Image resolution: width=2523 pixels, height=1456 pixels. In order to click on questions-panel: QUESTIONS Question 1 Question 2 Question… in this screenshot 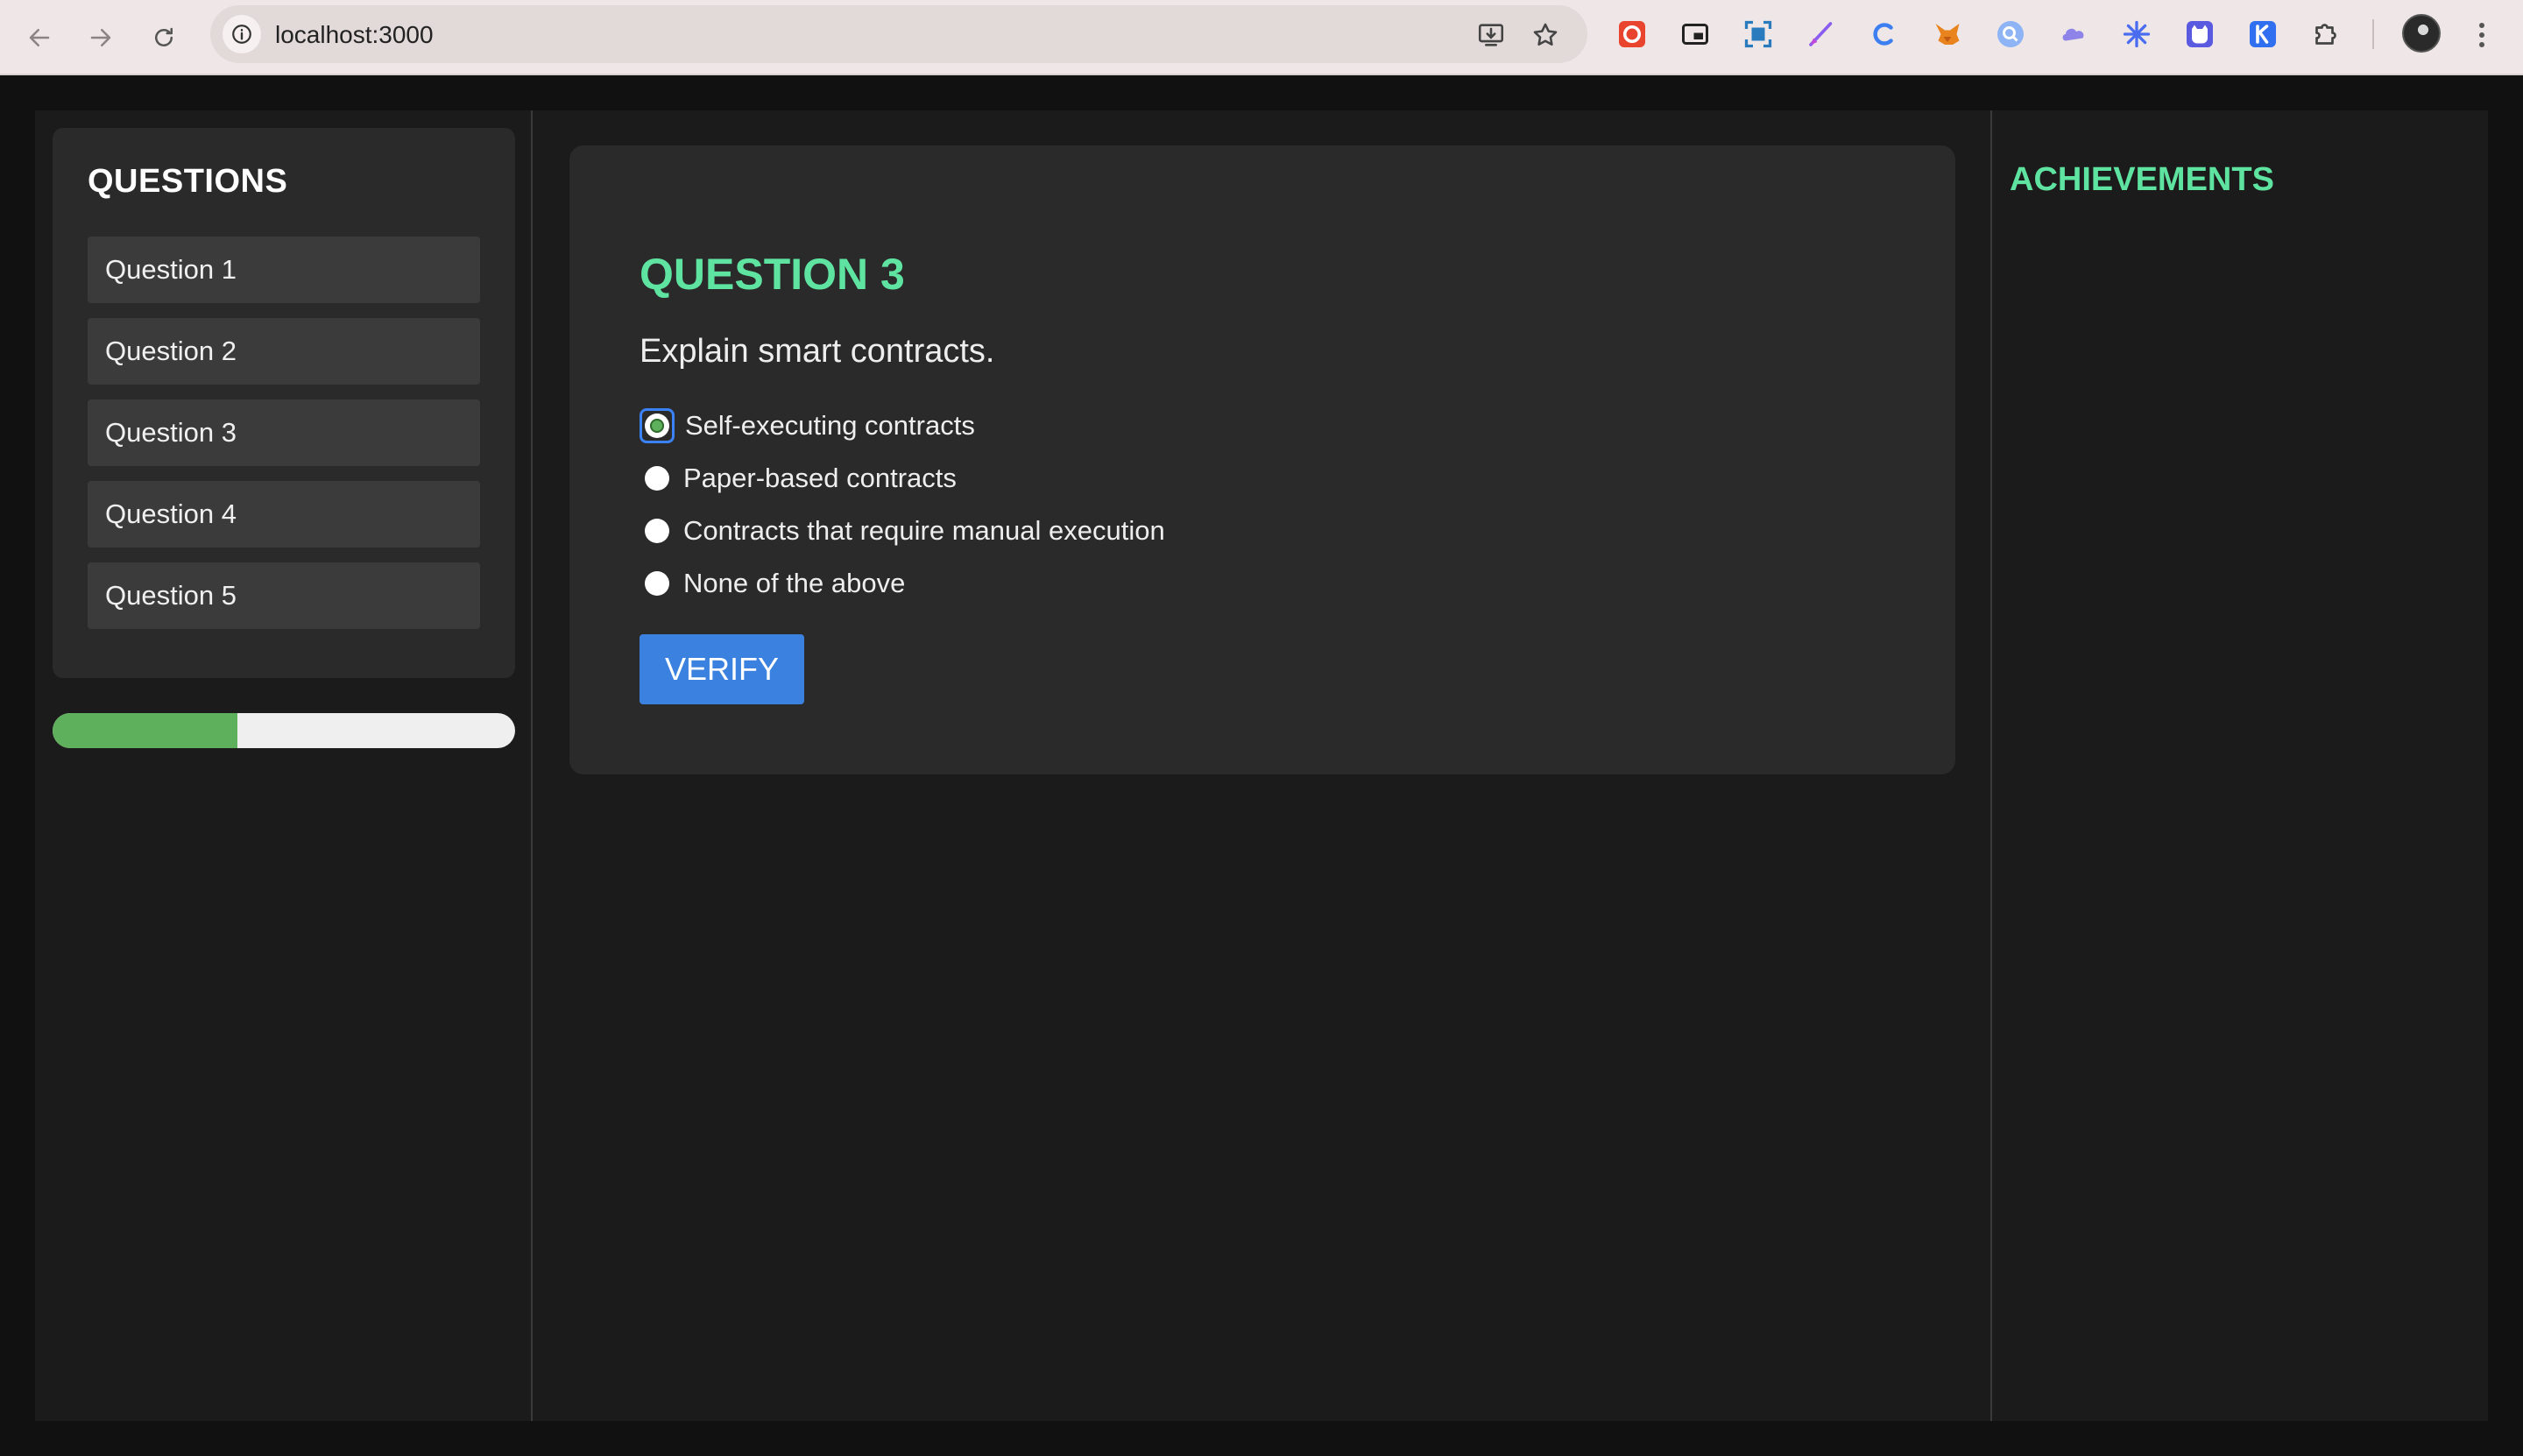, I will do `click(284, 403)`.